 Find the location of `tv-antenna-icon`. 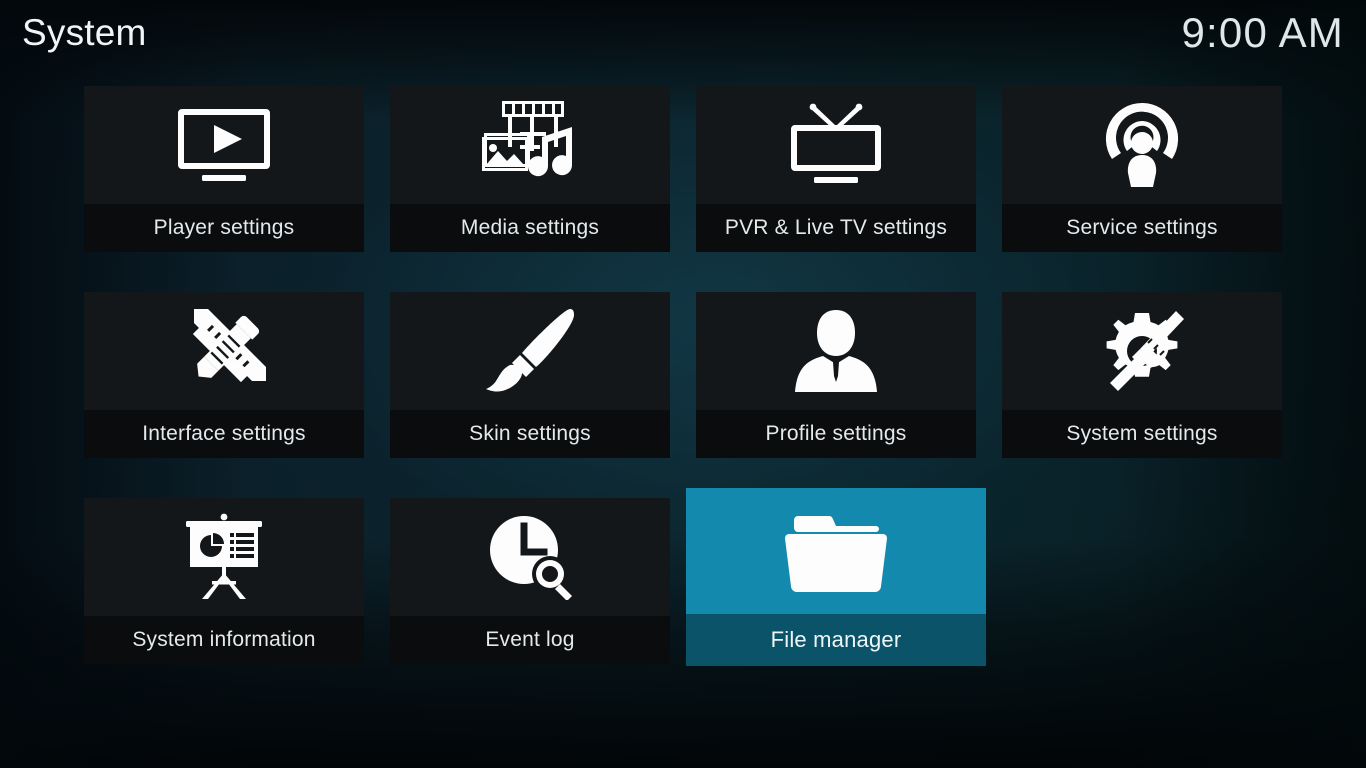

tv-antenna-icon is located at coordinates (836, 145).